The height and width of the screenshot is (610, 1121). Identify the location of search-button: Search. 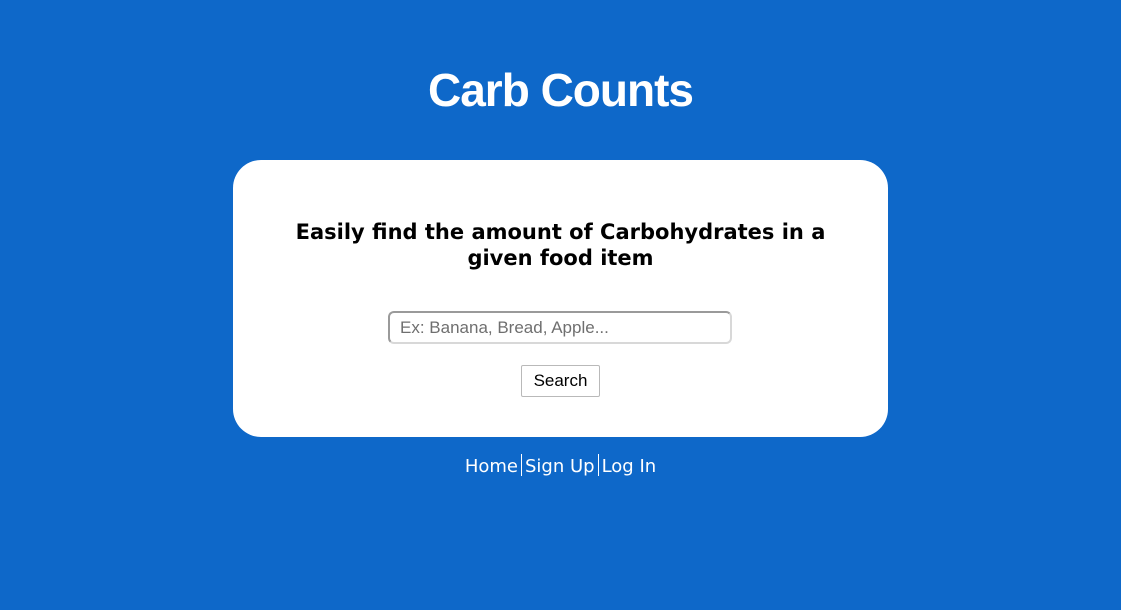
(560, 381).